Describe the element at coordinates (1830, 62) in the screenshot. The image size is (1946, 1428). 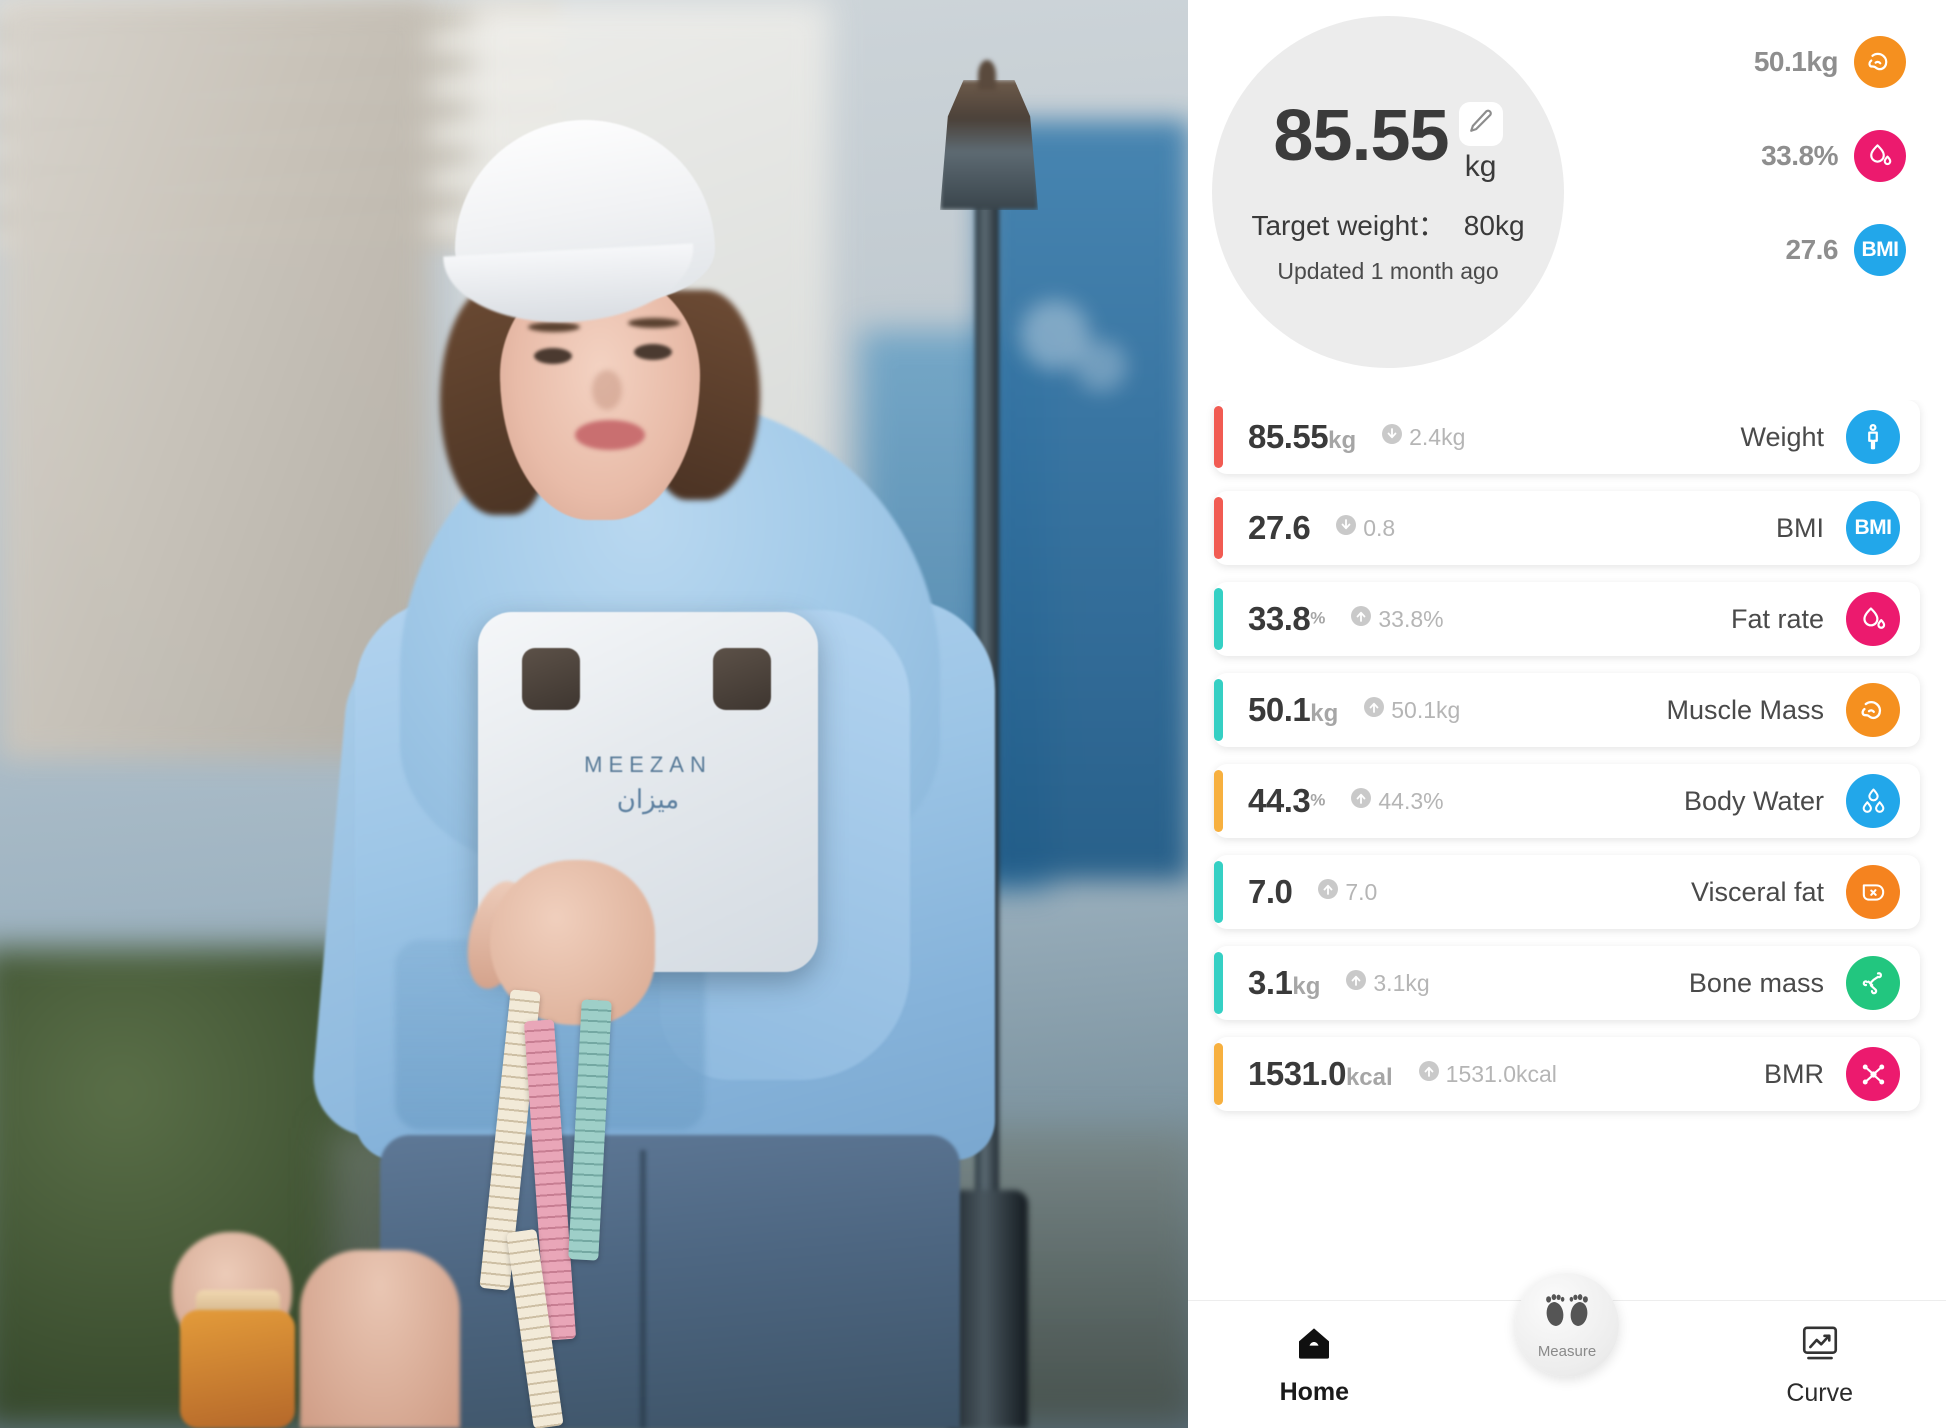
I see `badge-muscle-mass: 50.1kg` at that location.